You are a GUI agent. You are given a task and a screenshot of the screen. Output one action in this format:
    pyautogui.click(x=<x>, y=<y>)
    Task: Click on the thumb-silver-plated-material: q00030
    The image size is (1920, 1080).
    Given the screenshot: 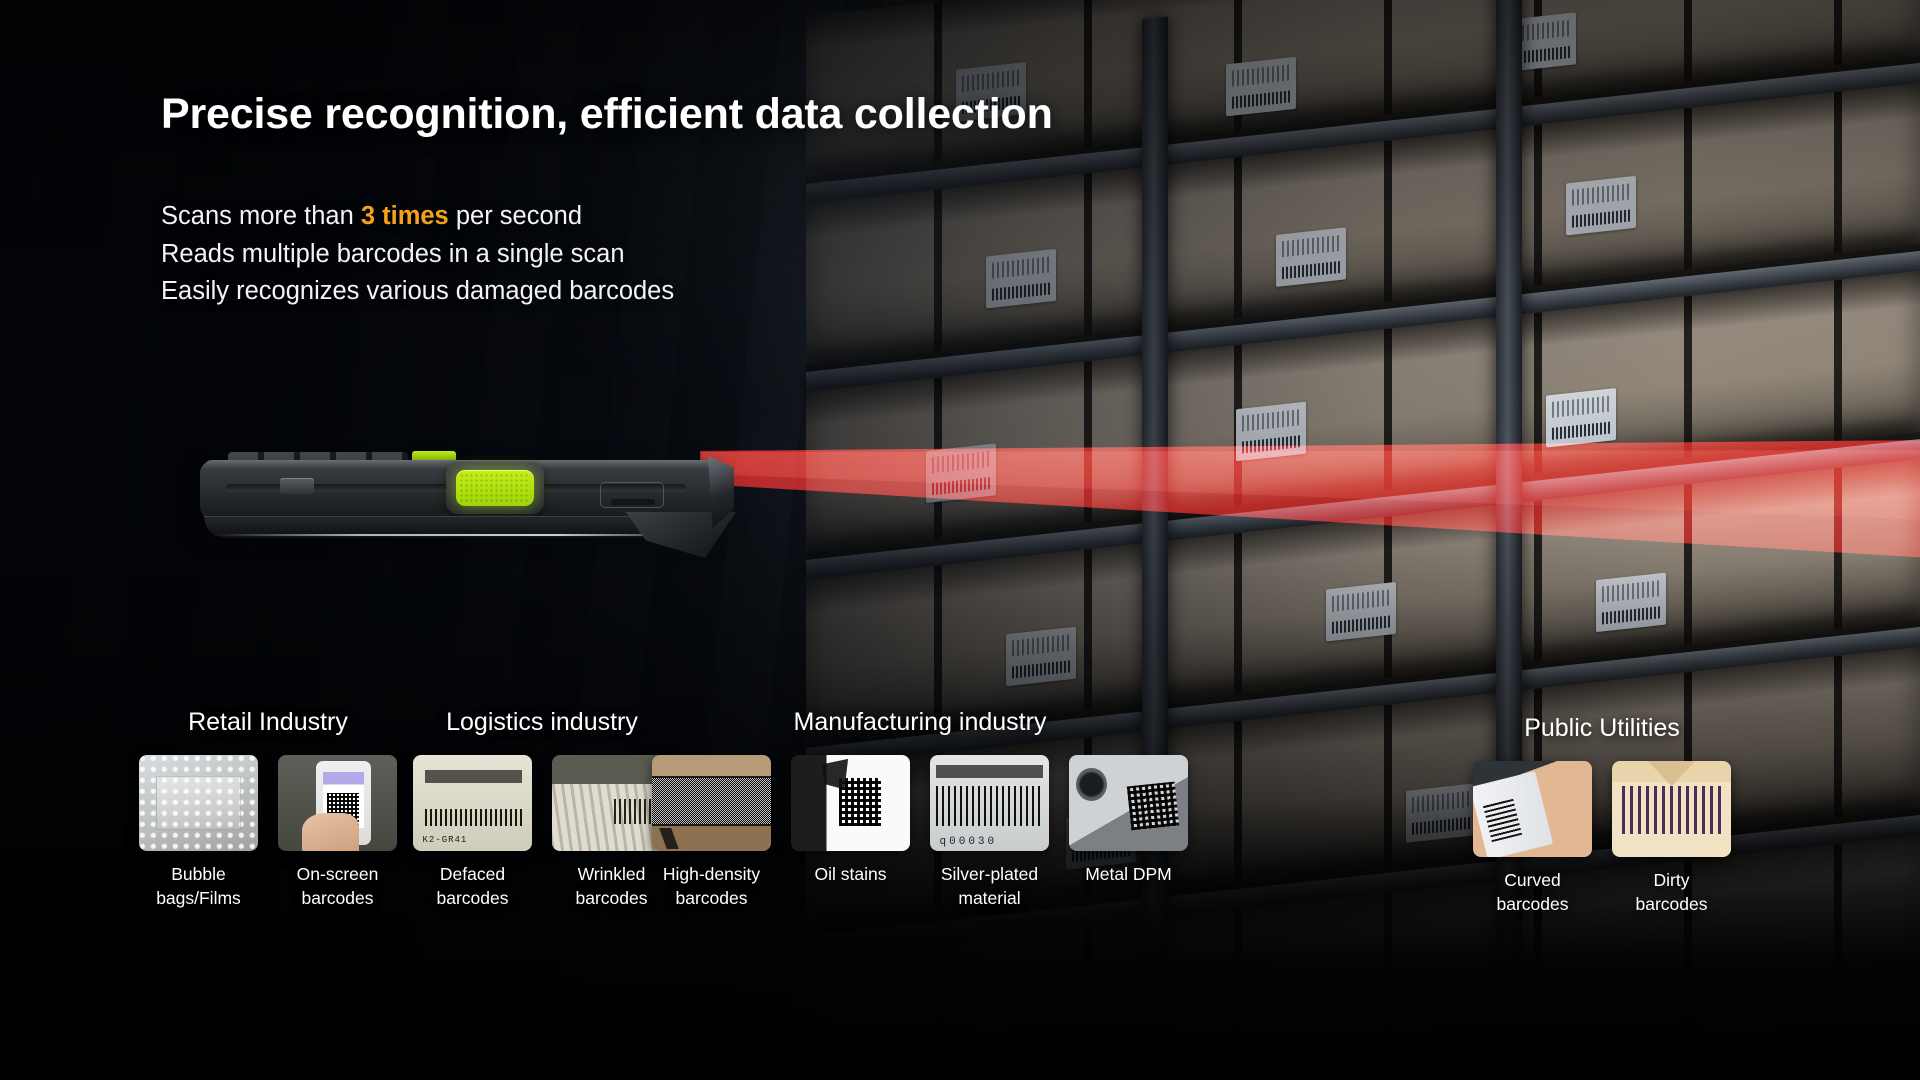 What is the action you would take?
    pyautogui.click(x=989, y=803)
    